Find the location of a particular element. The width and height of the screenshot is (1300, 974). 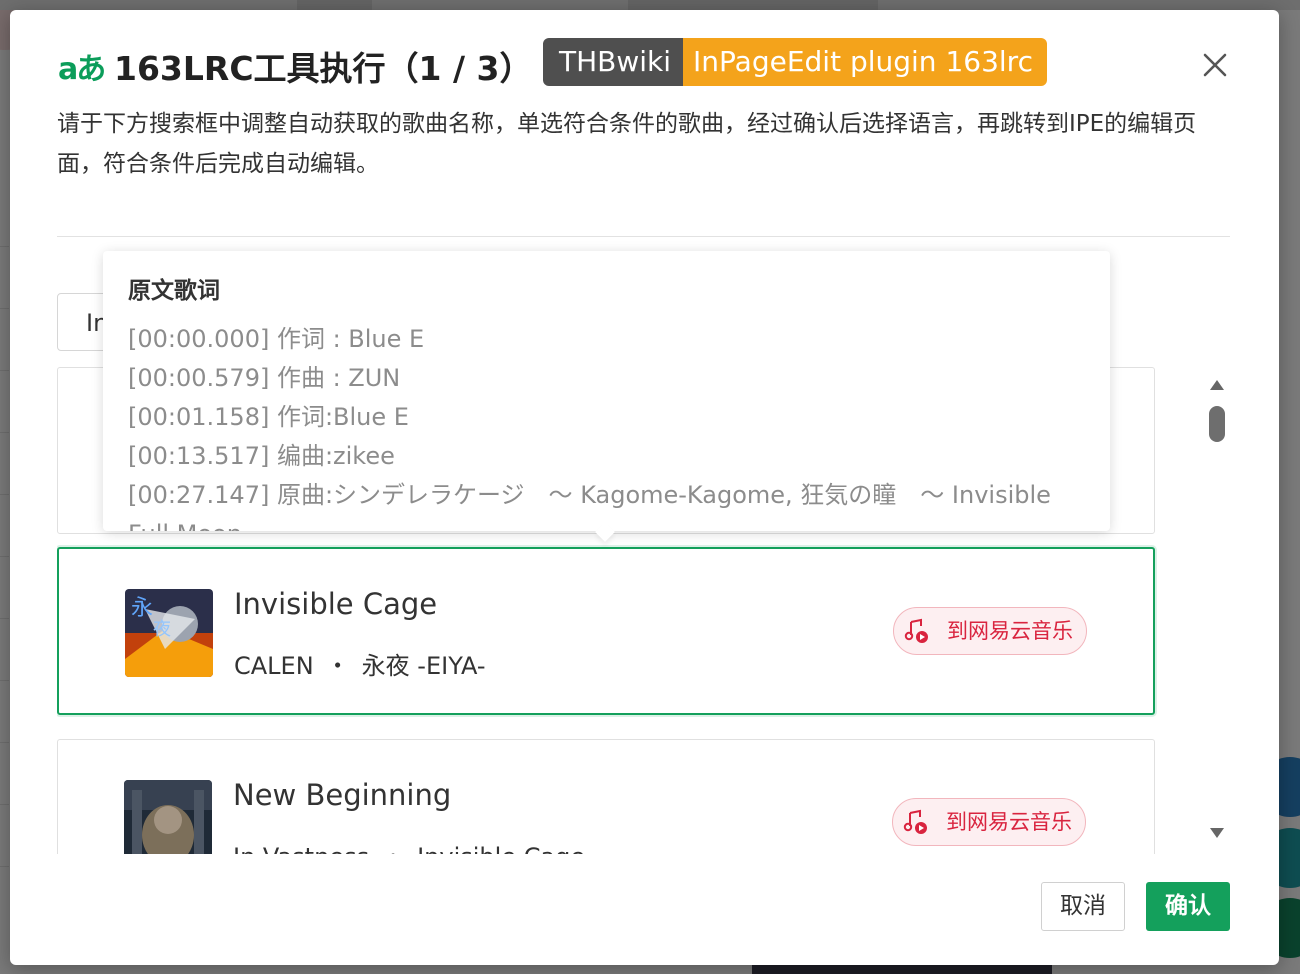

translate-icon: aあ is located at coordinates (82, 69).